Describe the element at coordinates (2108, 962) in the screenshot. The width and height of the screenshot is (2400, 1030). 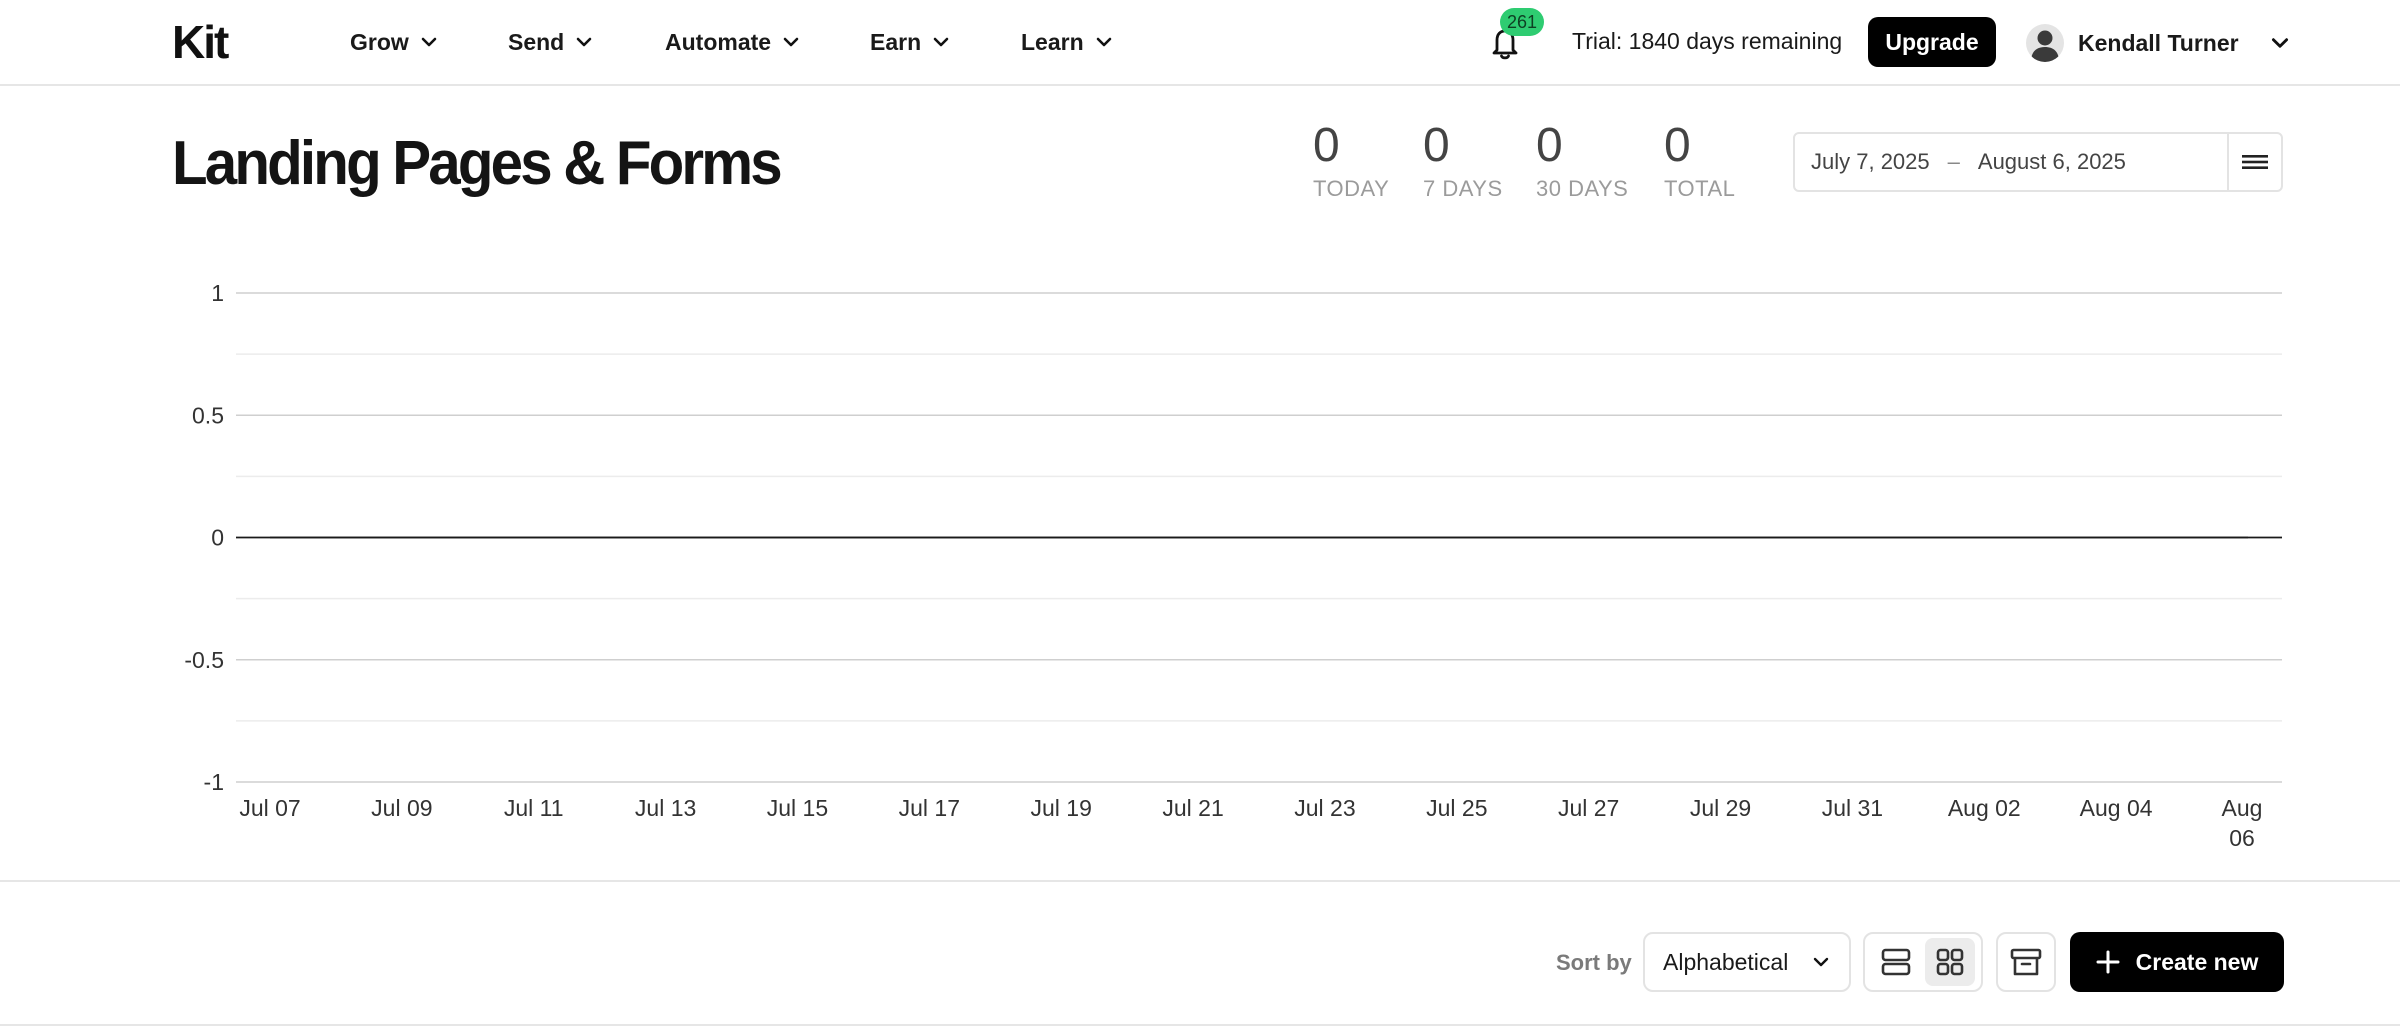
I see `plus-icon` at that location.